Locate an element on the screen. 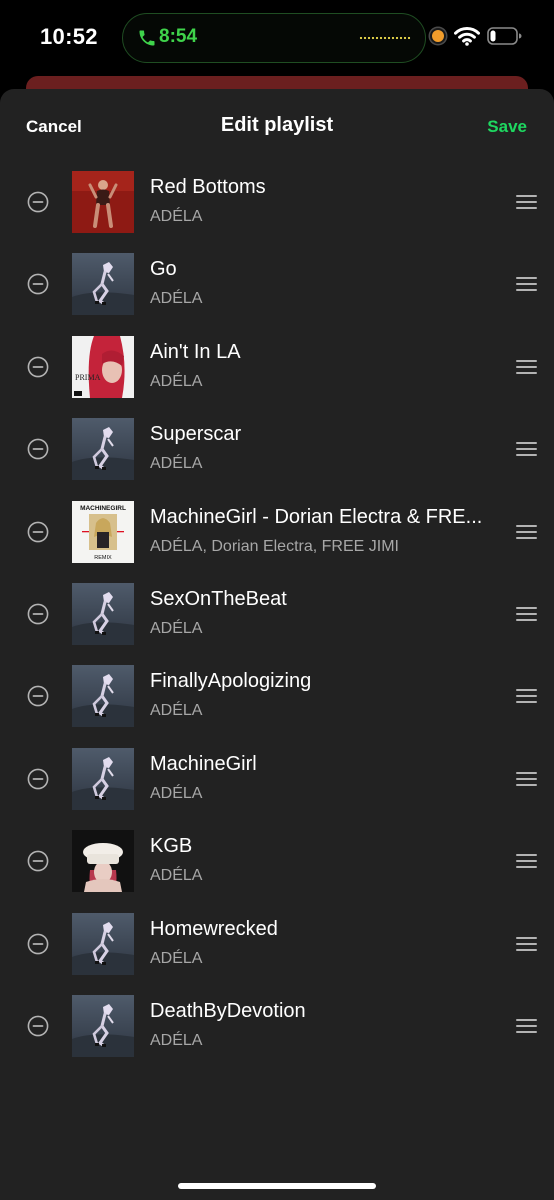  save-button: Save is located at coordinates (507, 127).